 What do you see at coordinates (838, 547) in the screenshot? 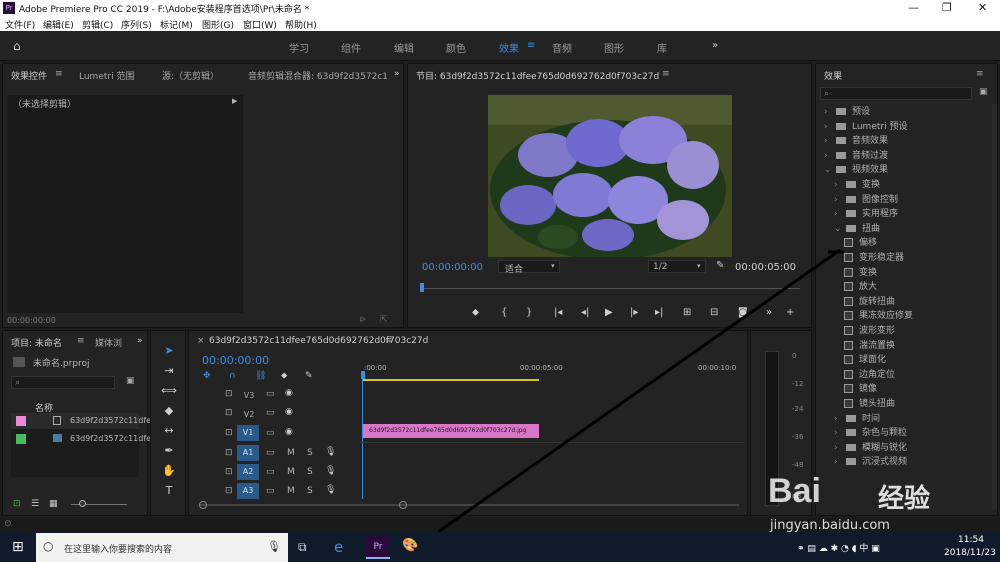
I see `tray-icons: ⚭ ▤ ☁ ✱ ◔ ◖ 中 ▣` at bounding box center [838, 547].